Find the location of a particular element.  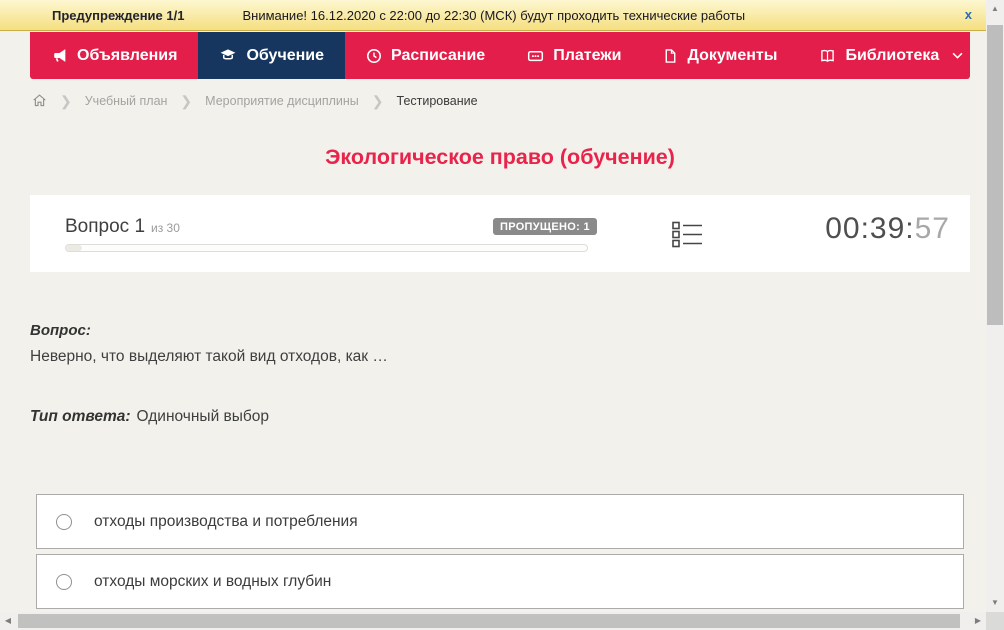

timer-seconds: 57 is located at coordinates (932, 228).